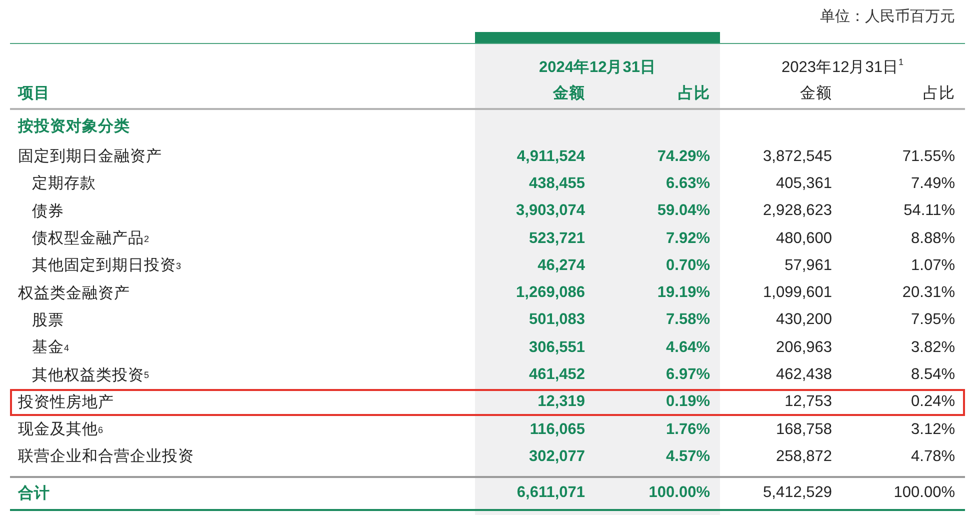  I want to click on table-cell: 0.19%, so click(657, 402).